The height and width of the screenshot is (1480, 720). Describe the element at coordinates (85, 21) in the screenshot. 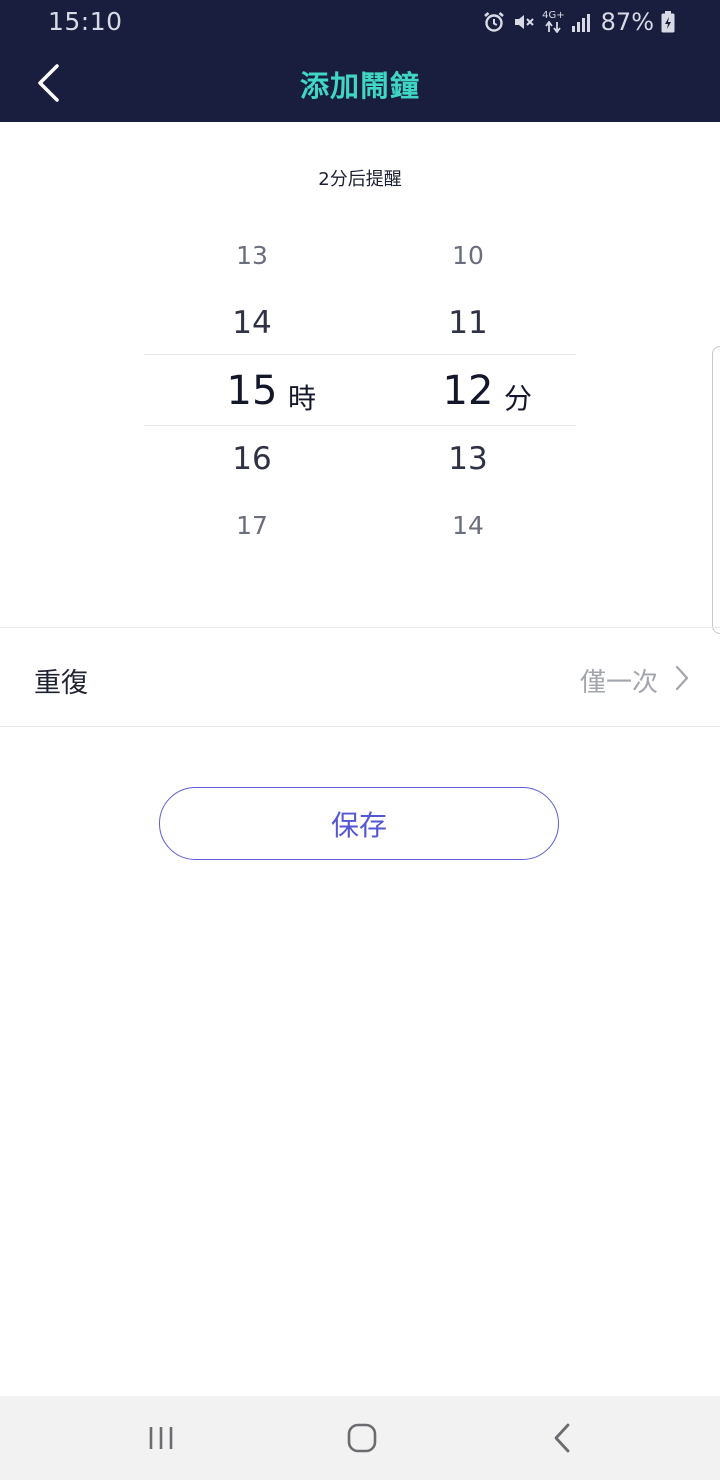

I see `status-time: 15:10` at that location.